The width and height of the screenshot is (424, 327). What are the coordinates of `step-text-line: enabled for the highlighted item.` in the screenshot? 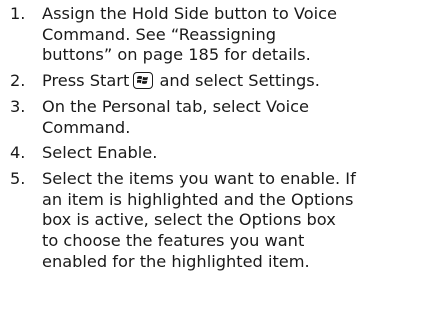 It's located at (176, 261).